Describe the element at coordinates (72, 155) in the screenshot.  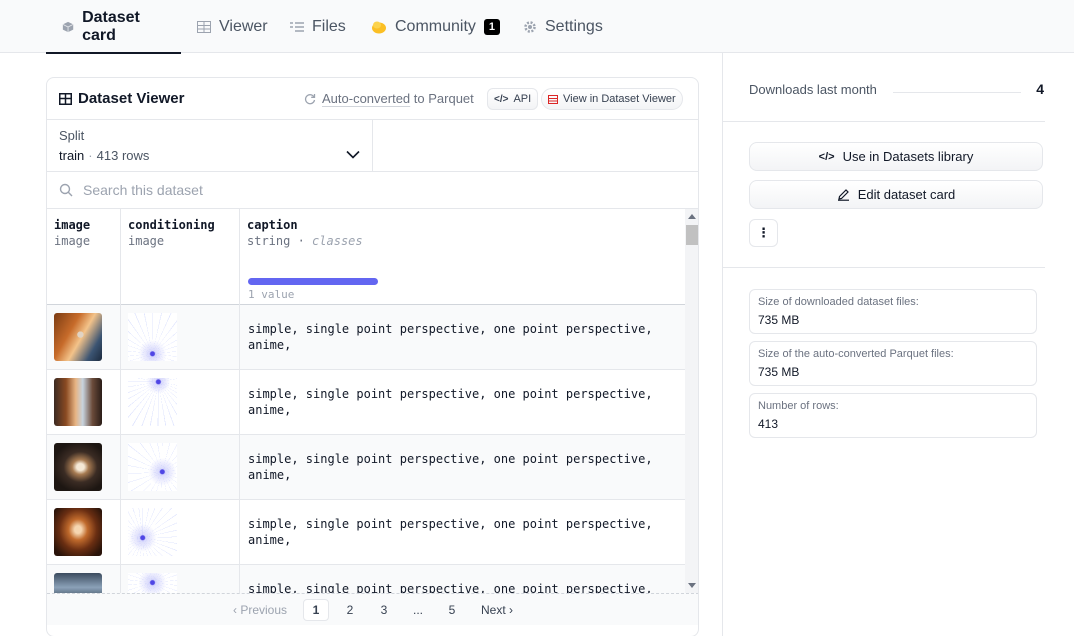
I see `split-name: train` at that location.